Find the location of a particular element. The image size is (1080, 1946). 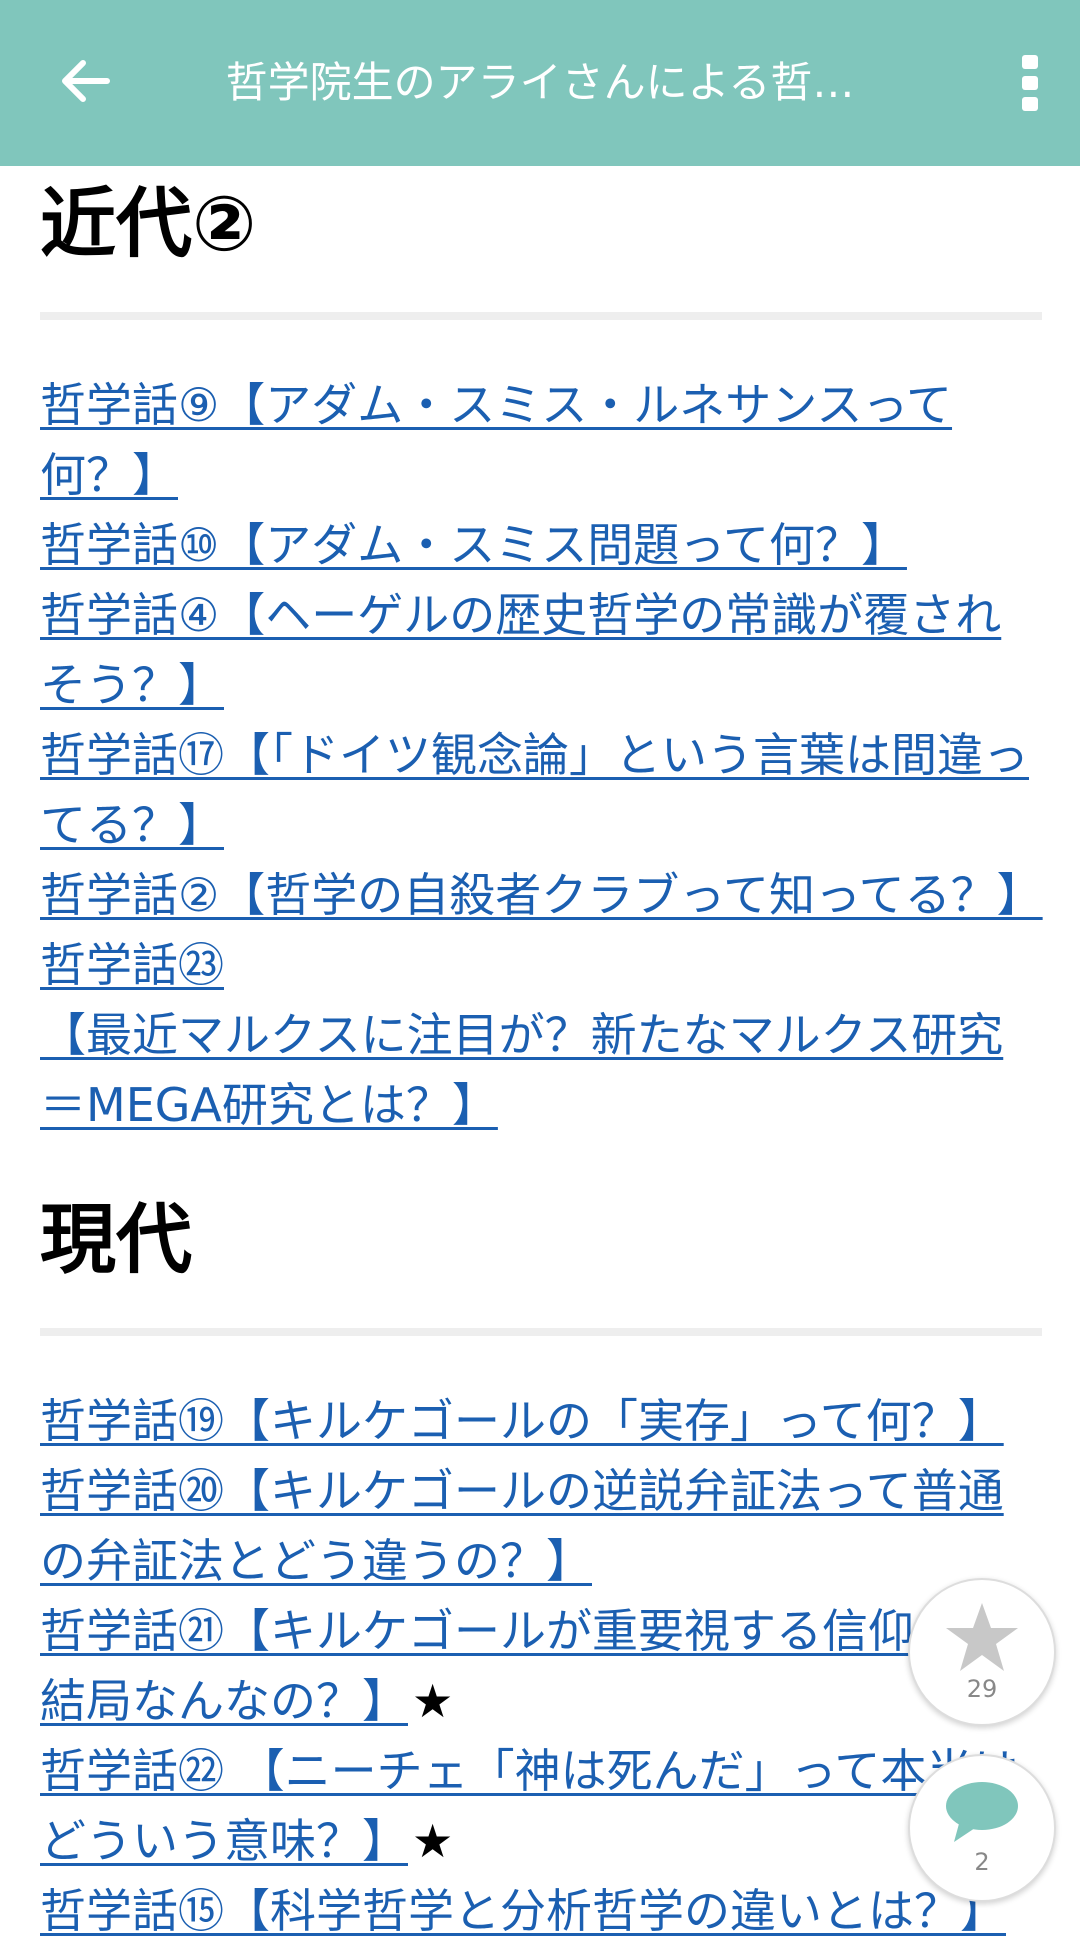

list-item: 哲学話⑮【科学哲学と分析哲学の違いとは？】 is located at coordinates (541, 1911).